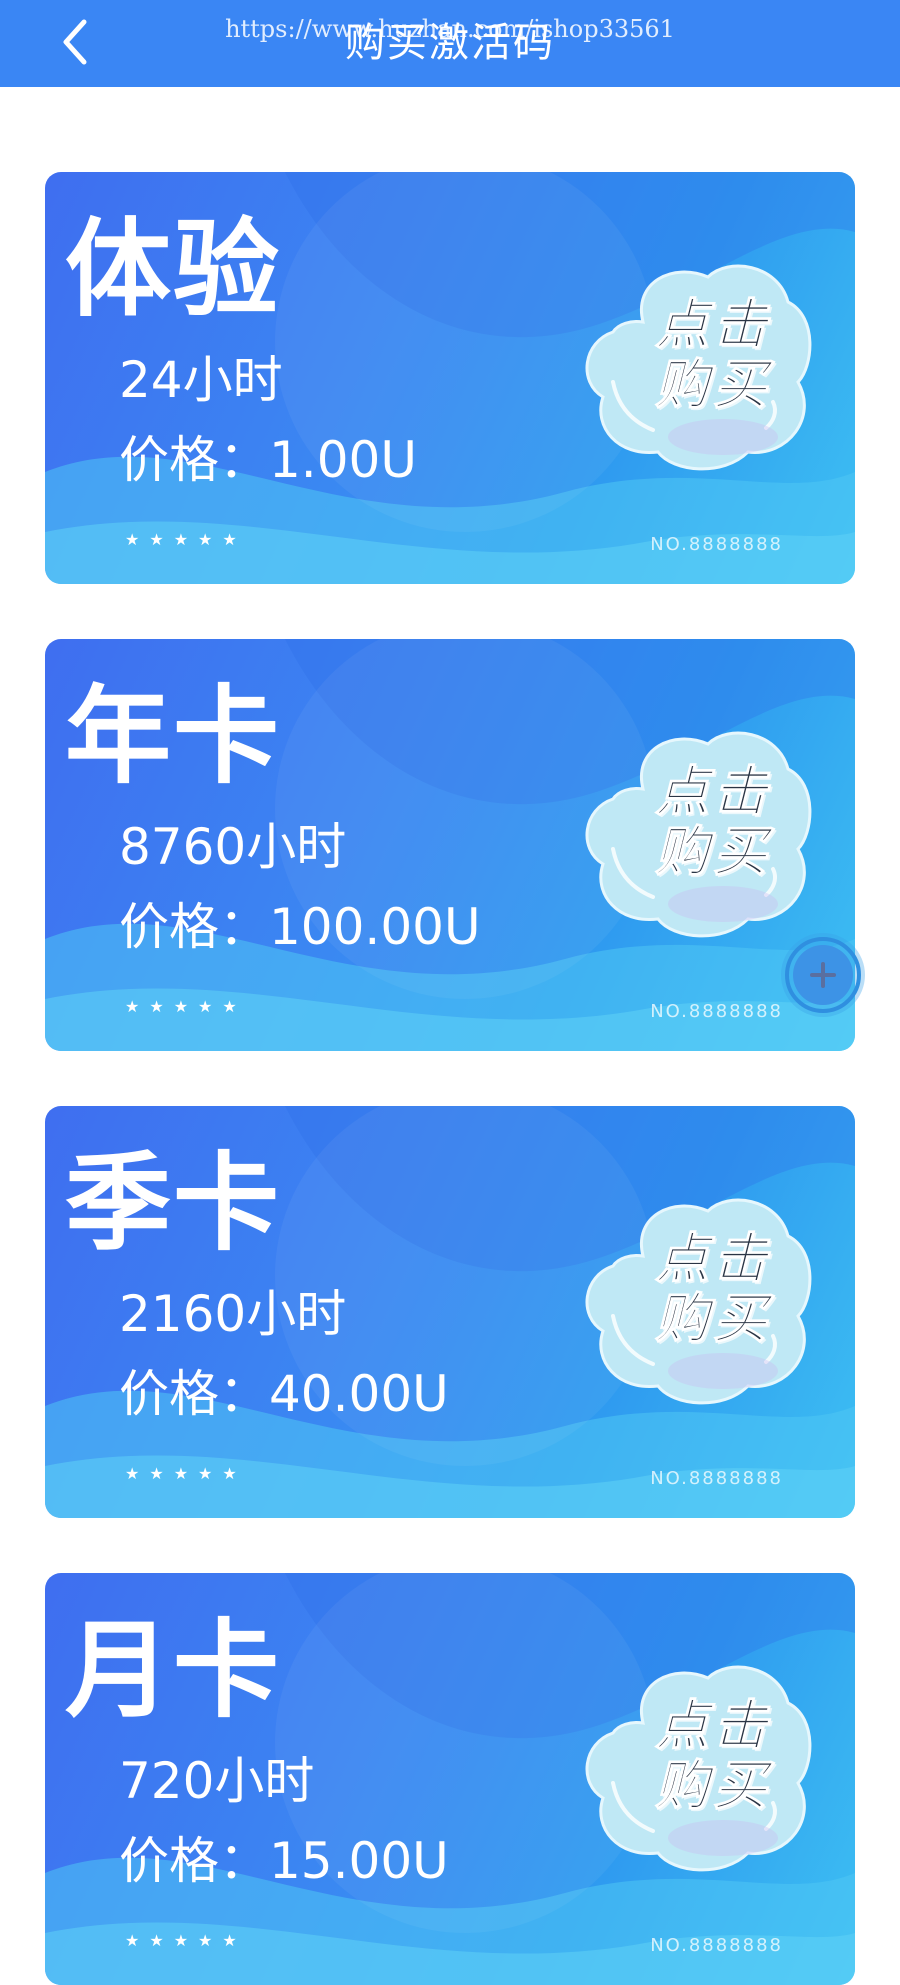 This screenshot has height=1985, width=900. I want to click on plan-name: 月卡, so click(173, 1670).